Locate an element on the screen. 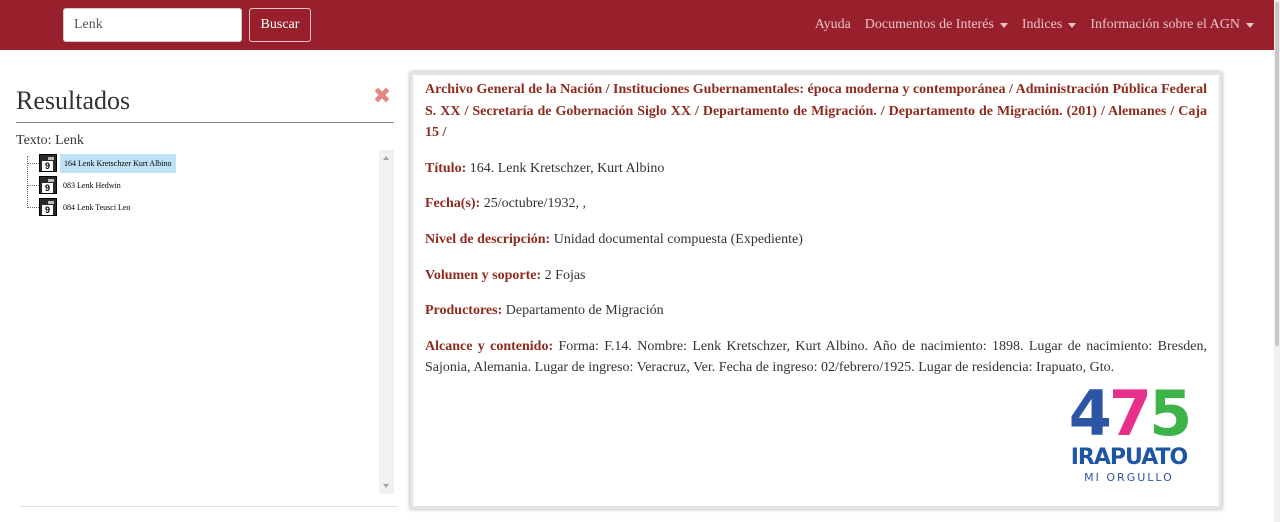 The image size is (1280, 522). nav-link-ayuda: Ayuda is located at coordinates (833, 25).